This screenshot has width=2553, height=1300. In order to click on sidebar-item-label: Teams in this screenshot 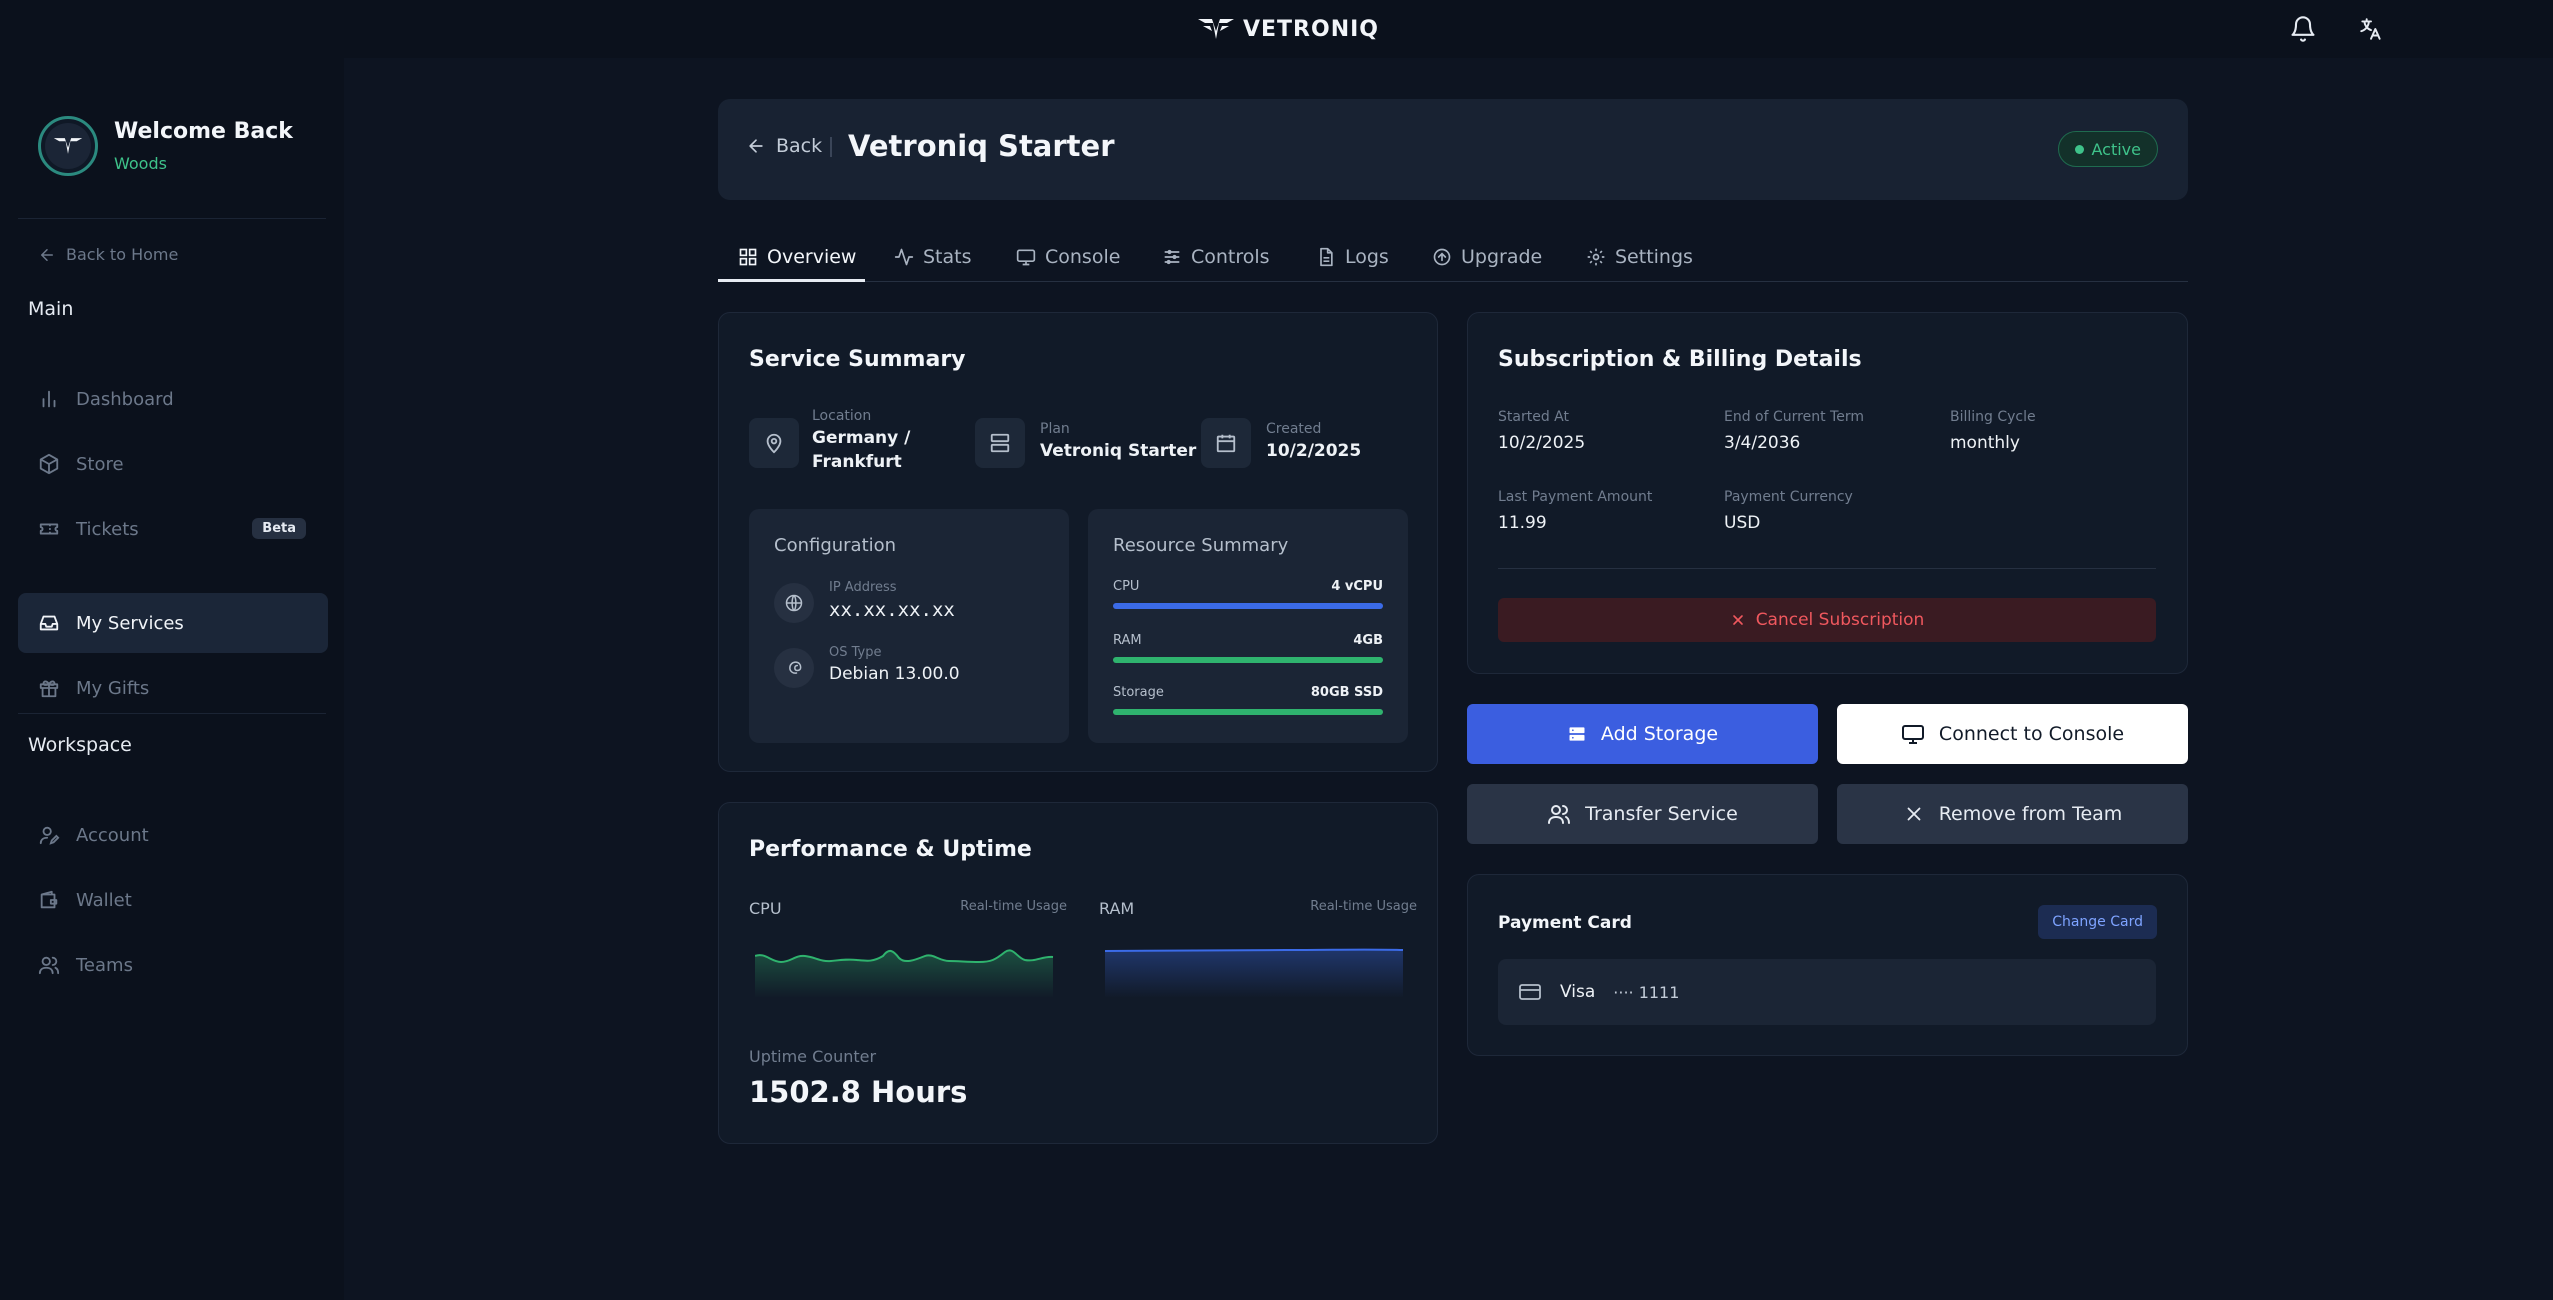, I will do `click(104, 965)`.